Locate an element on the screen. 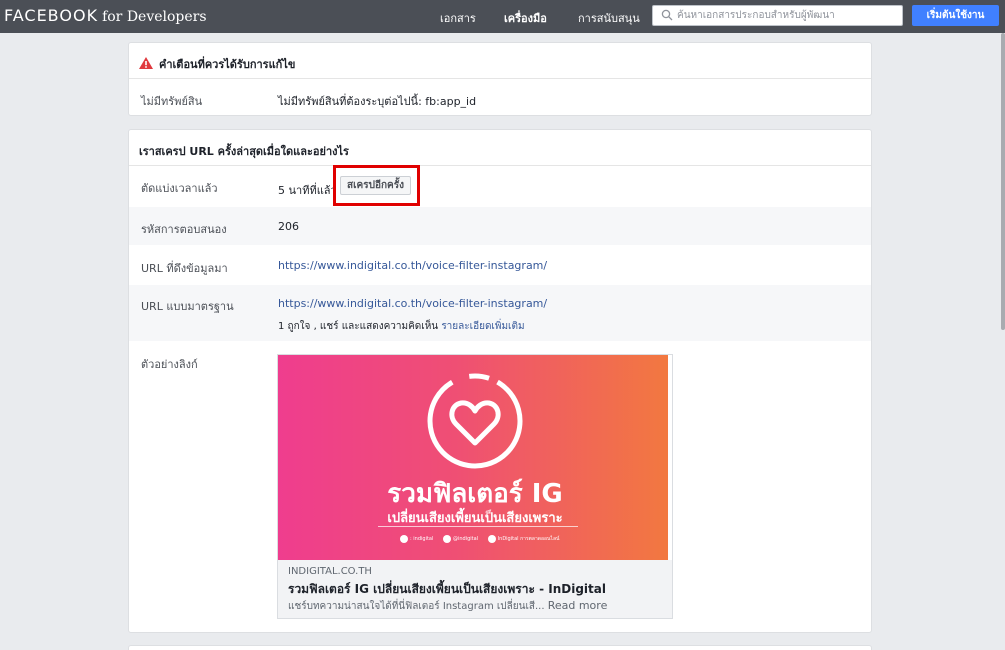  engagement-text: 1 ถูกใจ , แชร์ และแสดงความคิดเห็น is located at coordinates (358, 326).